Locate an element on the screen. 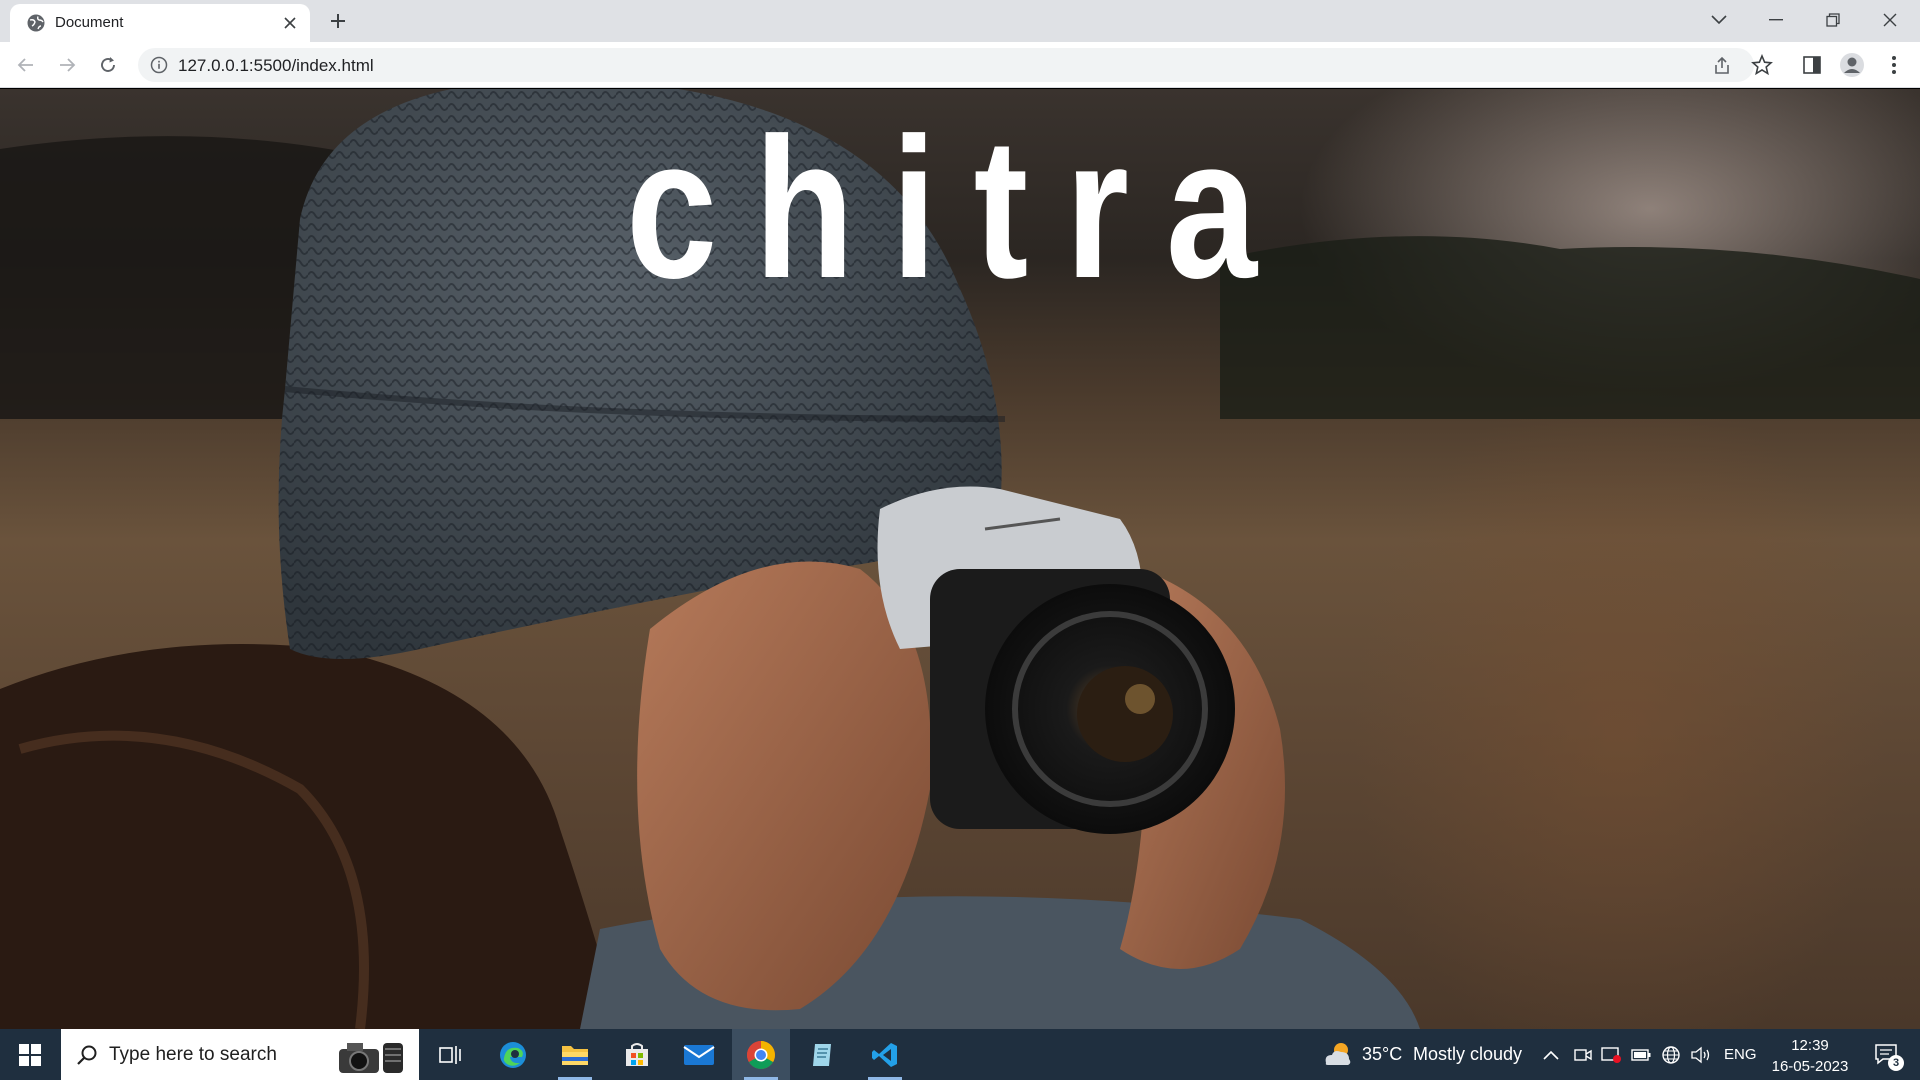  windows-logo-icon is located at coordinates (30, 1055).